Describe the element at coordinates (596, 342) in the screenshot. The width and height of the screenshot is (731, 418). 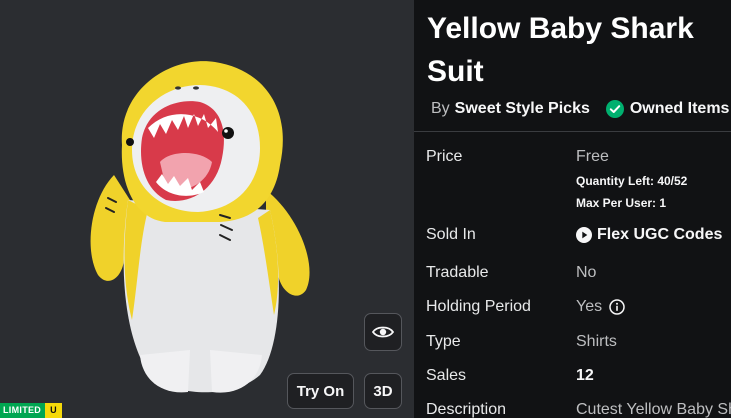
I see `type-value: Shirts` at that location.